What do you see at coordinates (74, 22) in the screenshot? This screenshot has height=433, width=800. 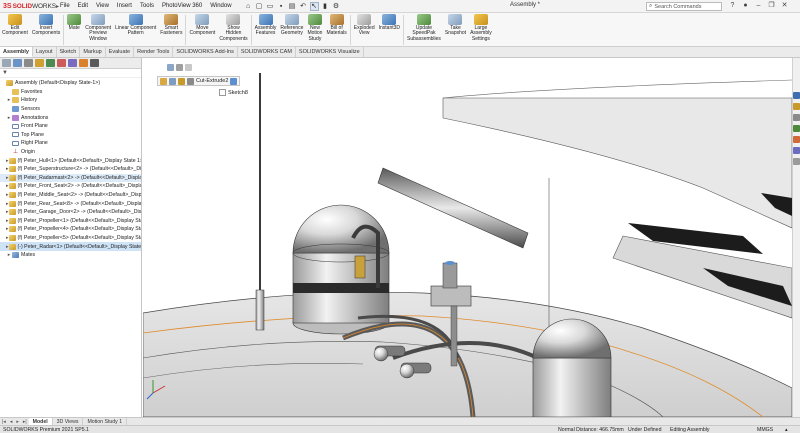 I see `ribbon-mate-button: Mate` at bounding box center [74, 22].